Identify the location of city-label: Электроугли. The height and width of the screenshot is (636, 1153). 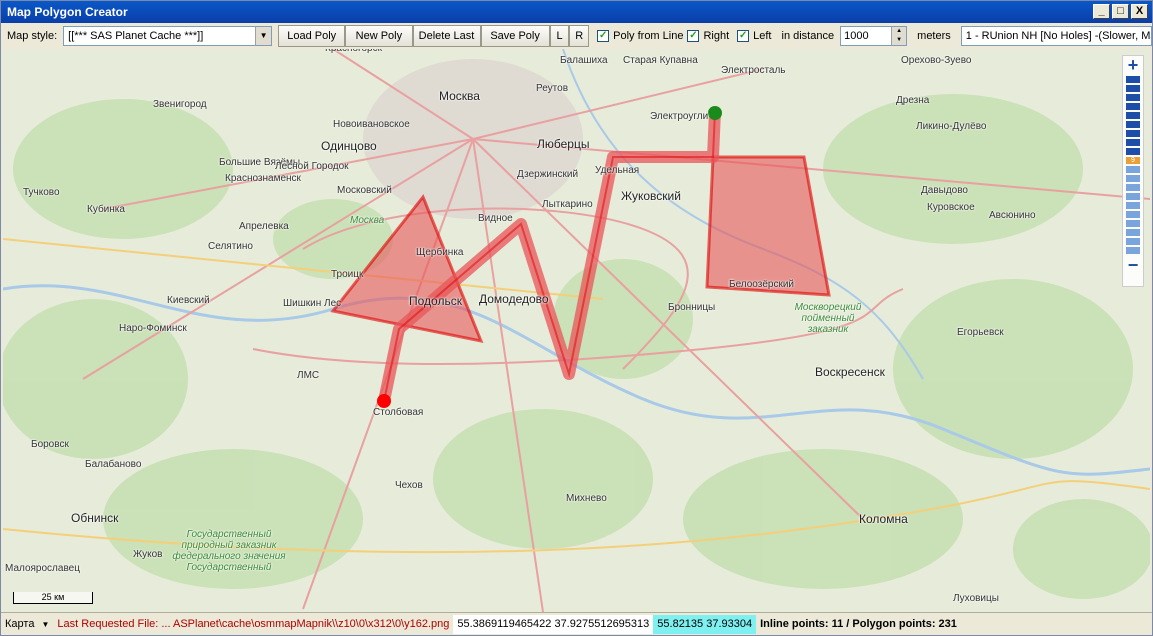
(679, 116).